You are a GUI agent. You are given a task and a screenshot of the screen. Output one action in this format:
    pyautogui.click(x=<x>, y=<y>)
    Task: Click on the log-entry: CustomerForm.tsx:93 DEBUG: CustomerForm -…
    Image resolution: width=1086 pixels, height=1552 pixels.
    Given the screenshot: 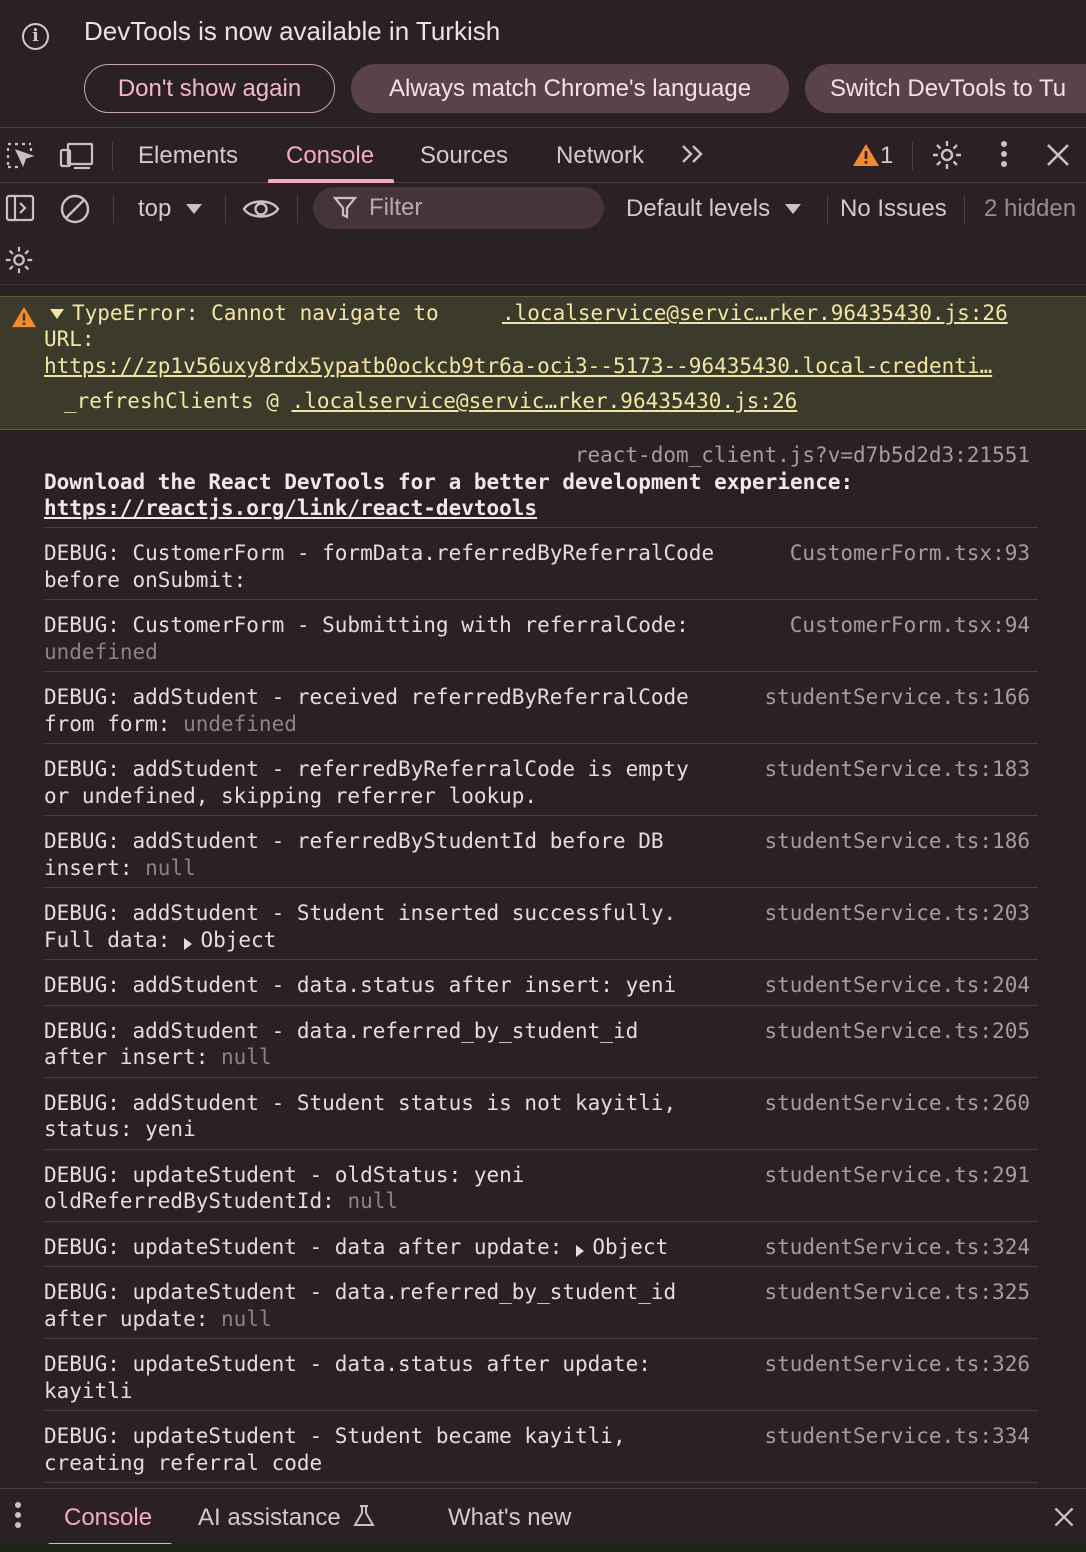 What is the action you would take?
    pyautogui.click(x=541, y=564)
    